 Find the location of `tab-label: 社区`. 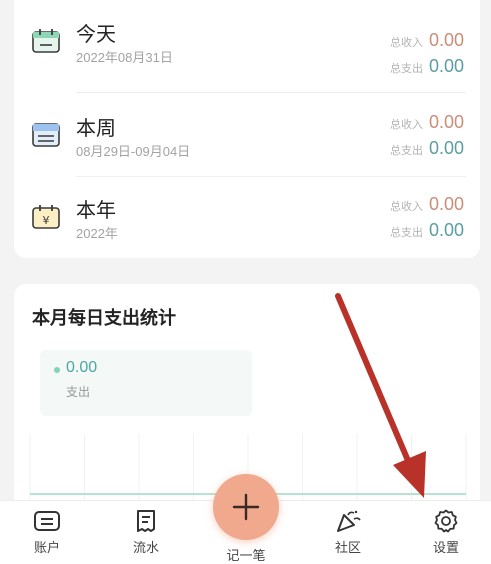

tab-label: 社区 is located at coordinates (347, 547).